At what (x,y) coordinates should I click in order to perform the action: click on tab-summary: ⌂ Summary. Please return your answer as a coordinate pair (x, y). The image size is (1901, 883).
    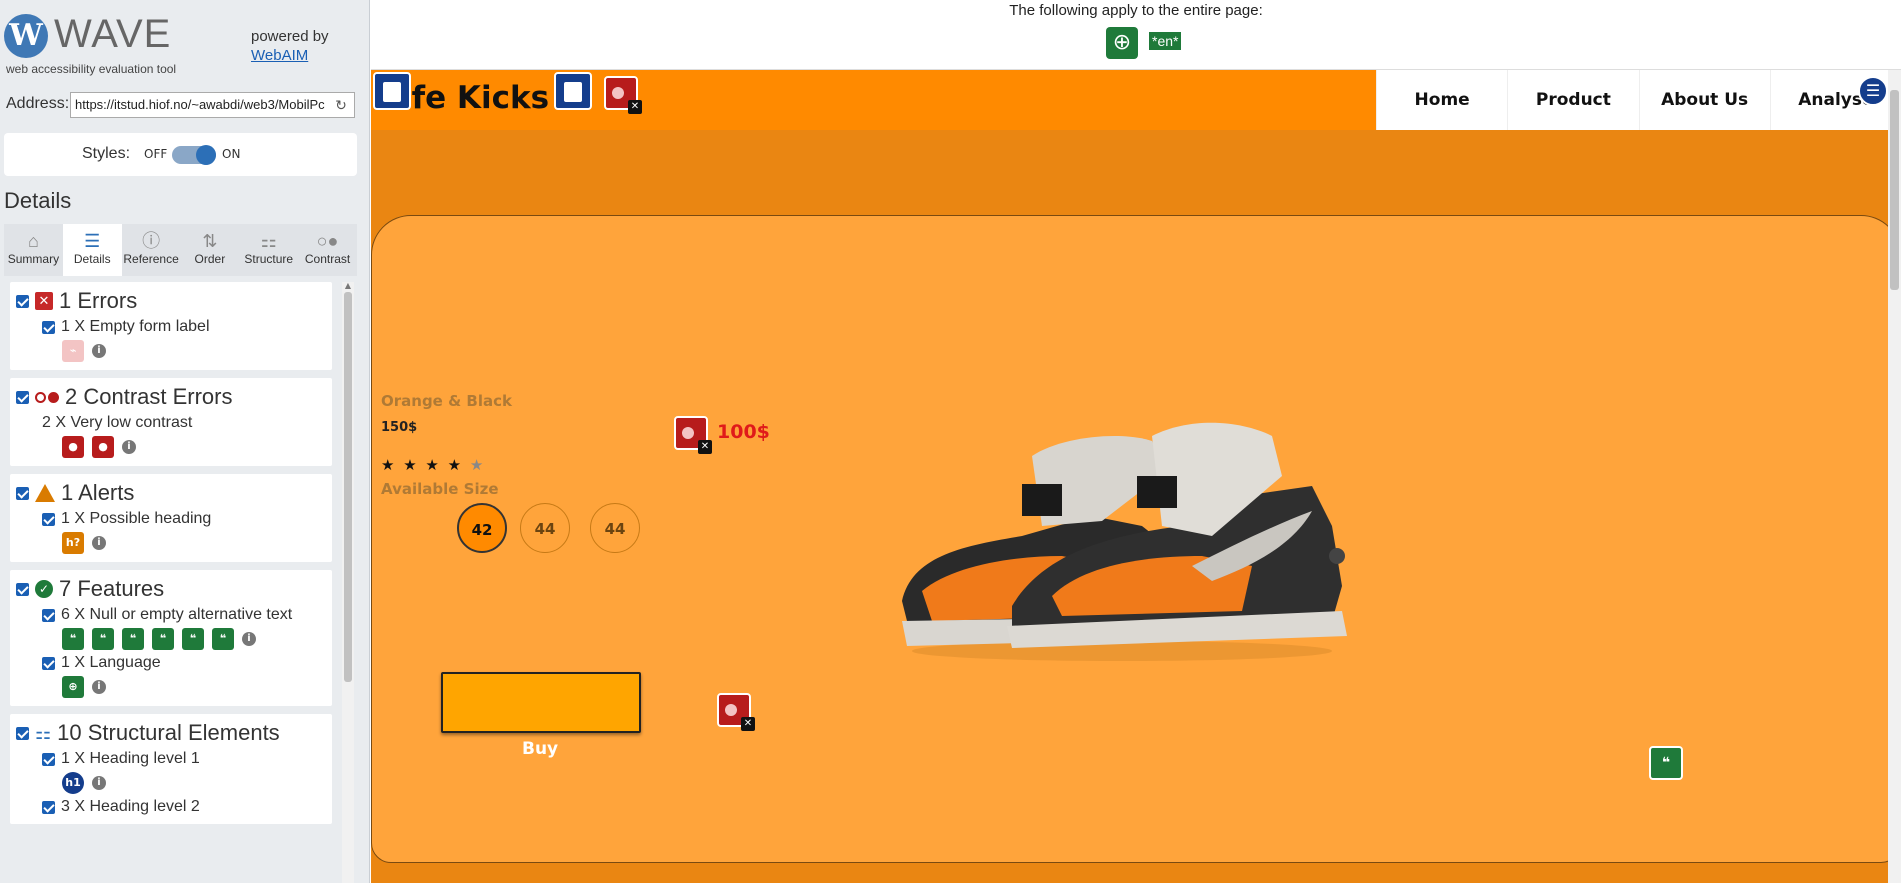
    Looking at the image, I should click on (33, 250).